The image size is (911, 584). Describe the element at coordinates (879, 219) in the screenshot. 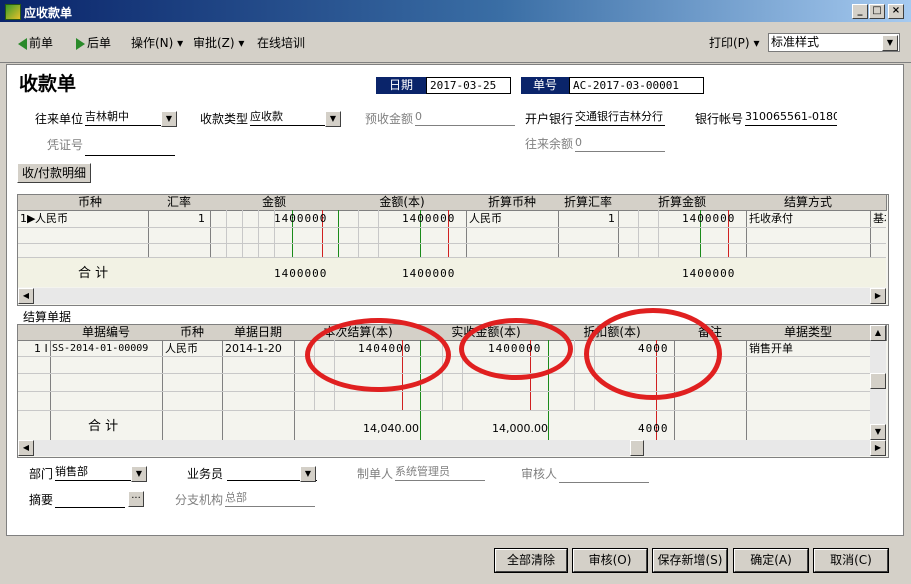

I see `cell-extra: 基本` at that location.